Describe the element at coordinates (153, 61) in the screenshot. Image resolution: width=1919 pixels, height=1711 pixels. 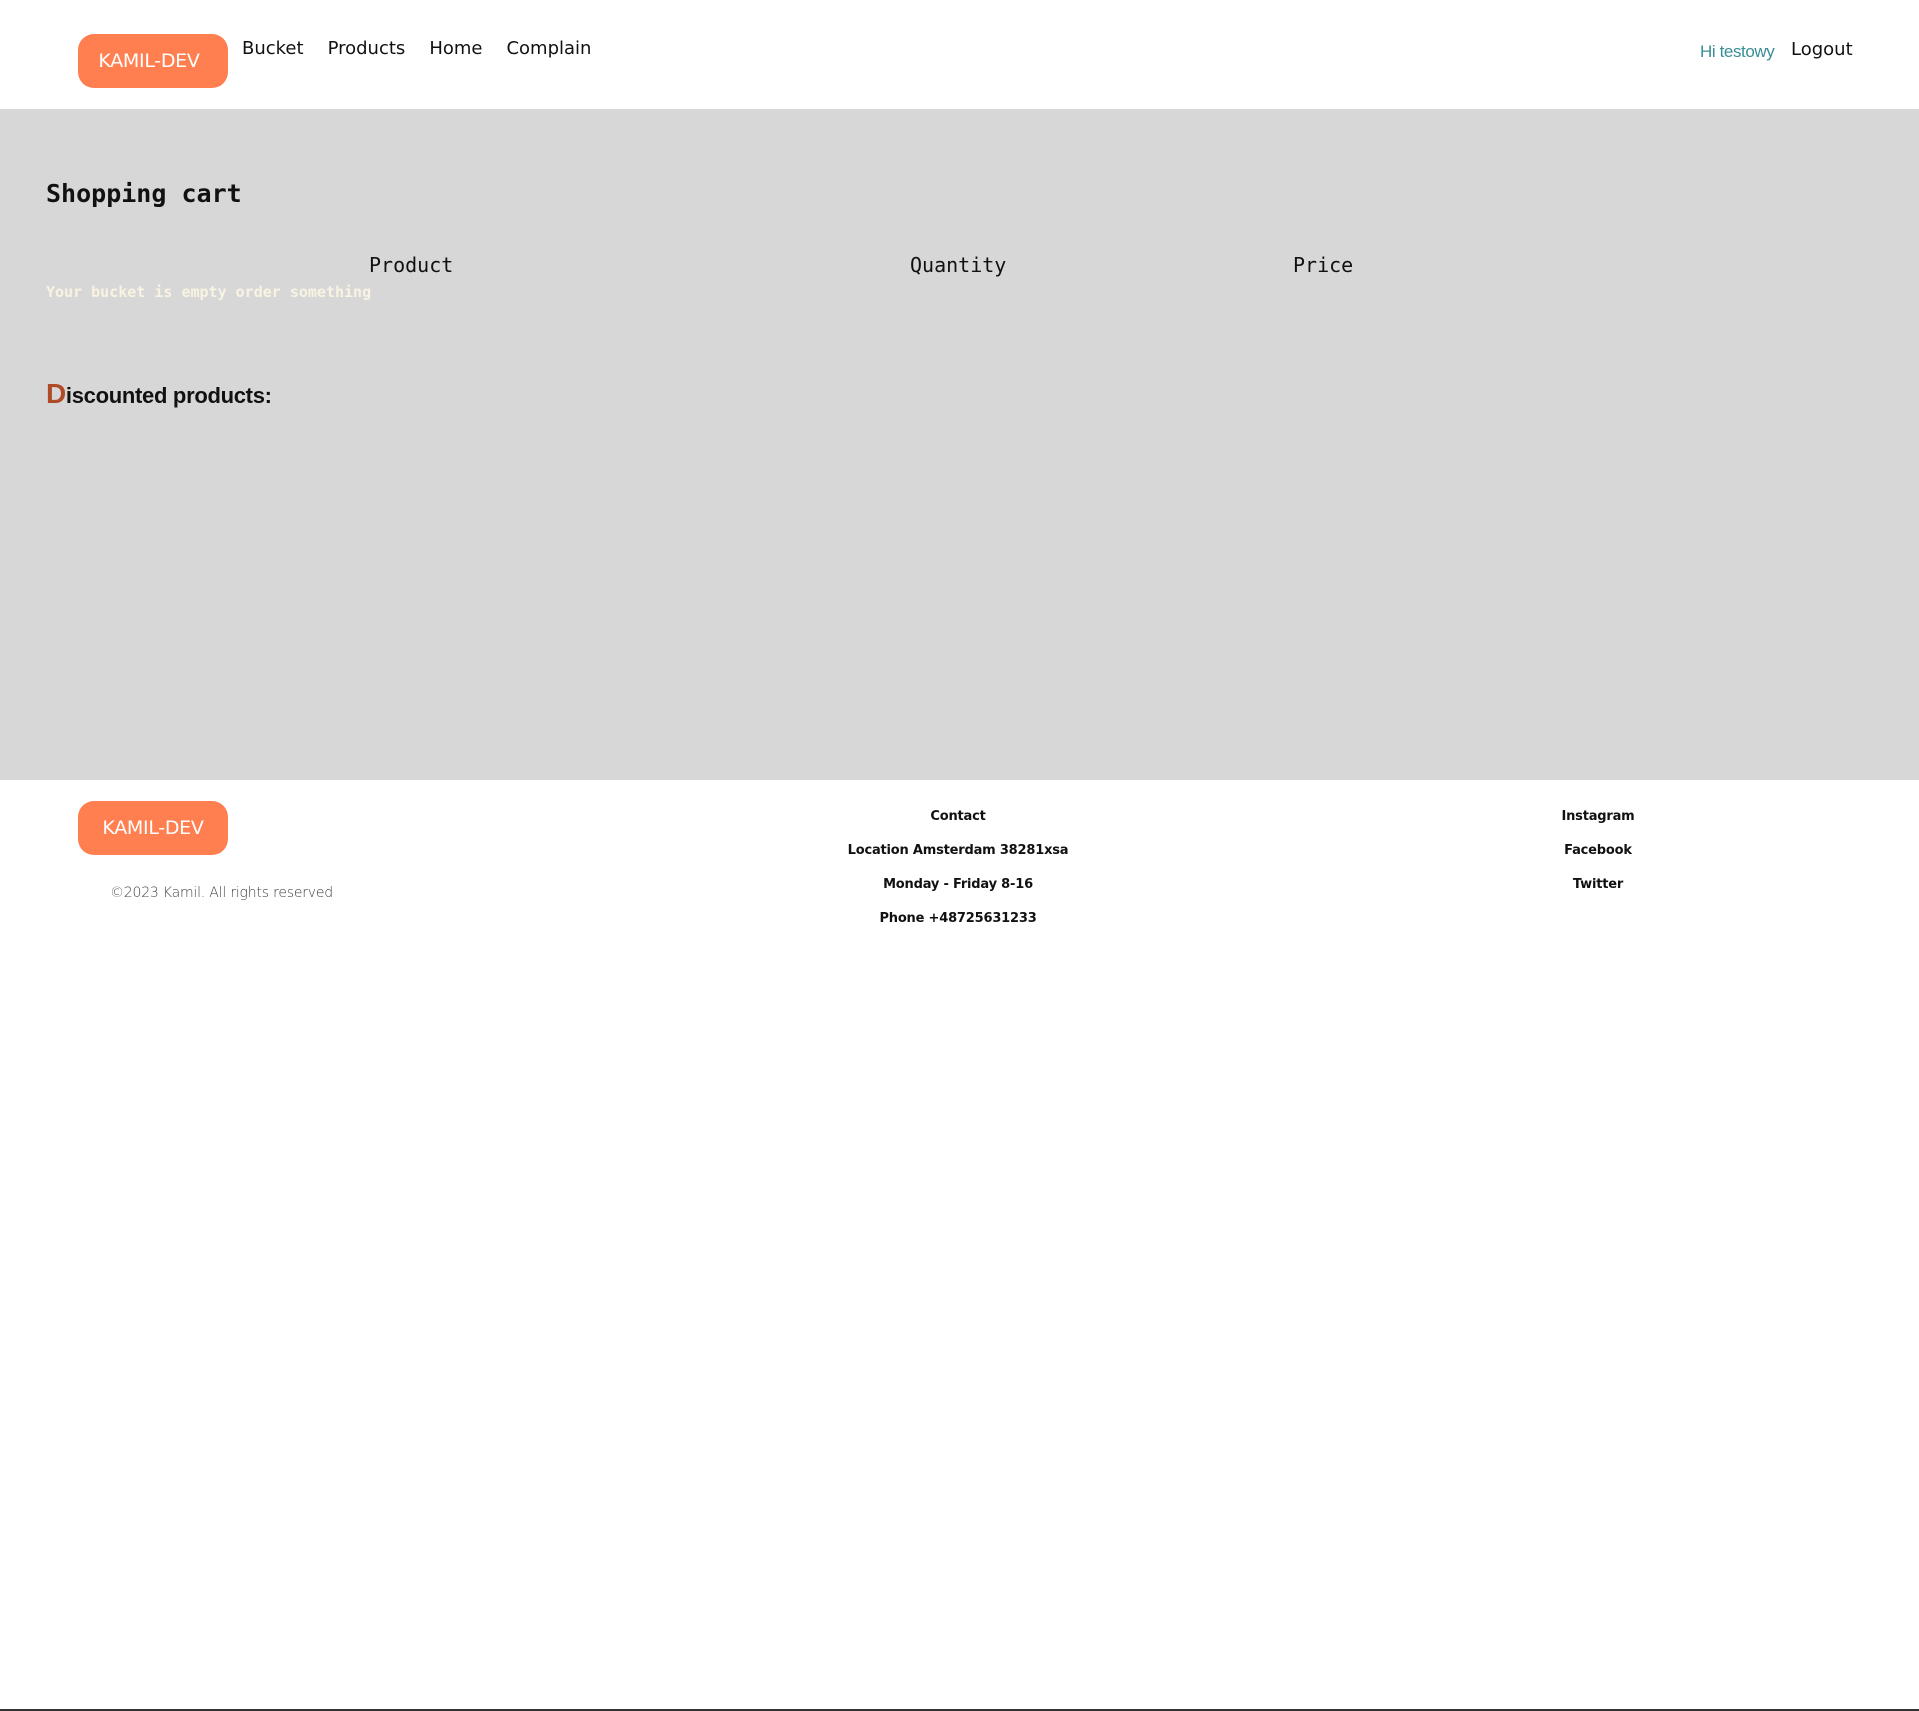
I see `logo-button: KAMIL-DEV` at that location.